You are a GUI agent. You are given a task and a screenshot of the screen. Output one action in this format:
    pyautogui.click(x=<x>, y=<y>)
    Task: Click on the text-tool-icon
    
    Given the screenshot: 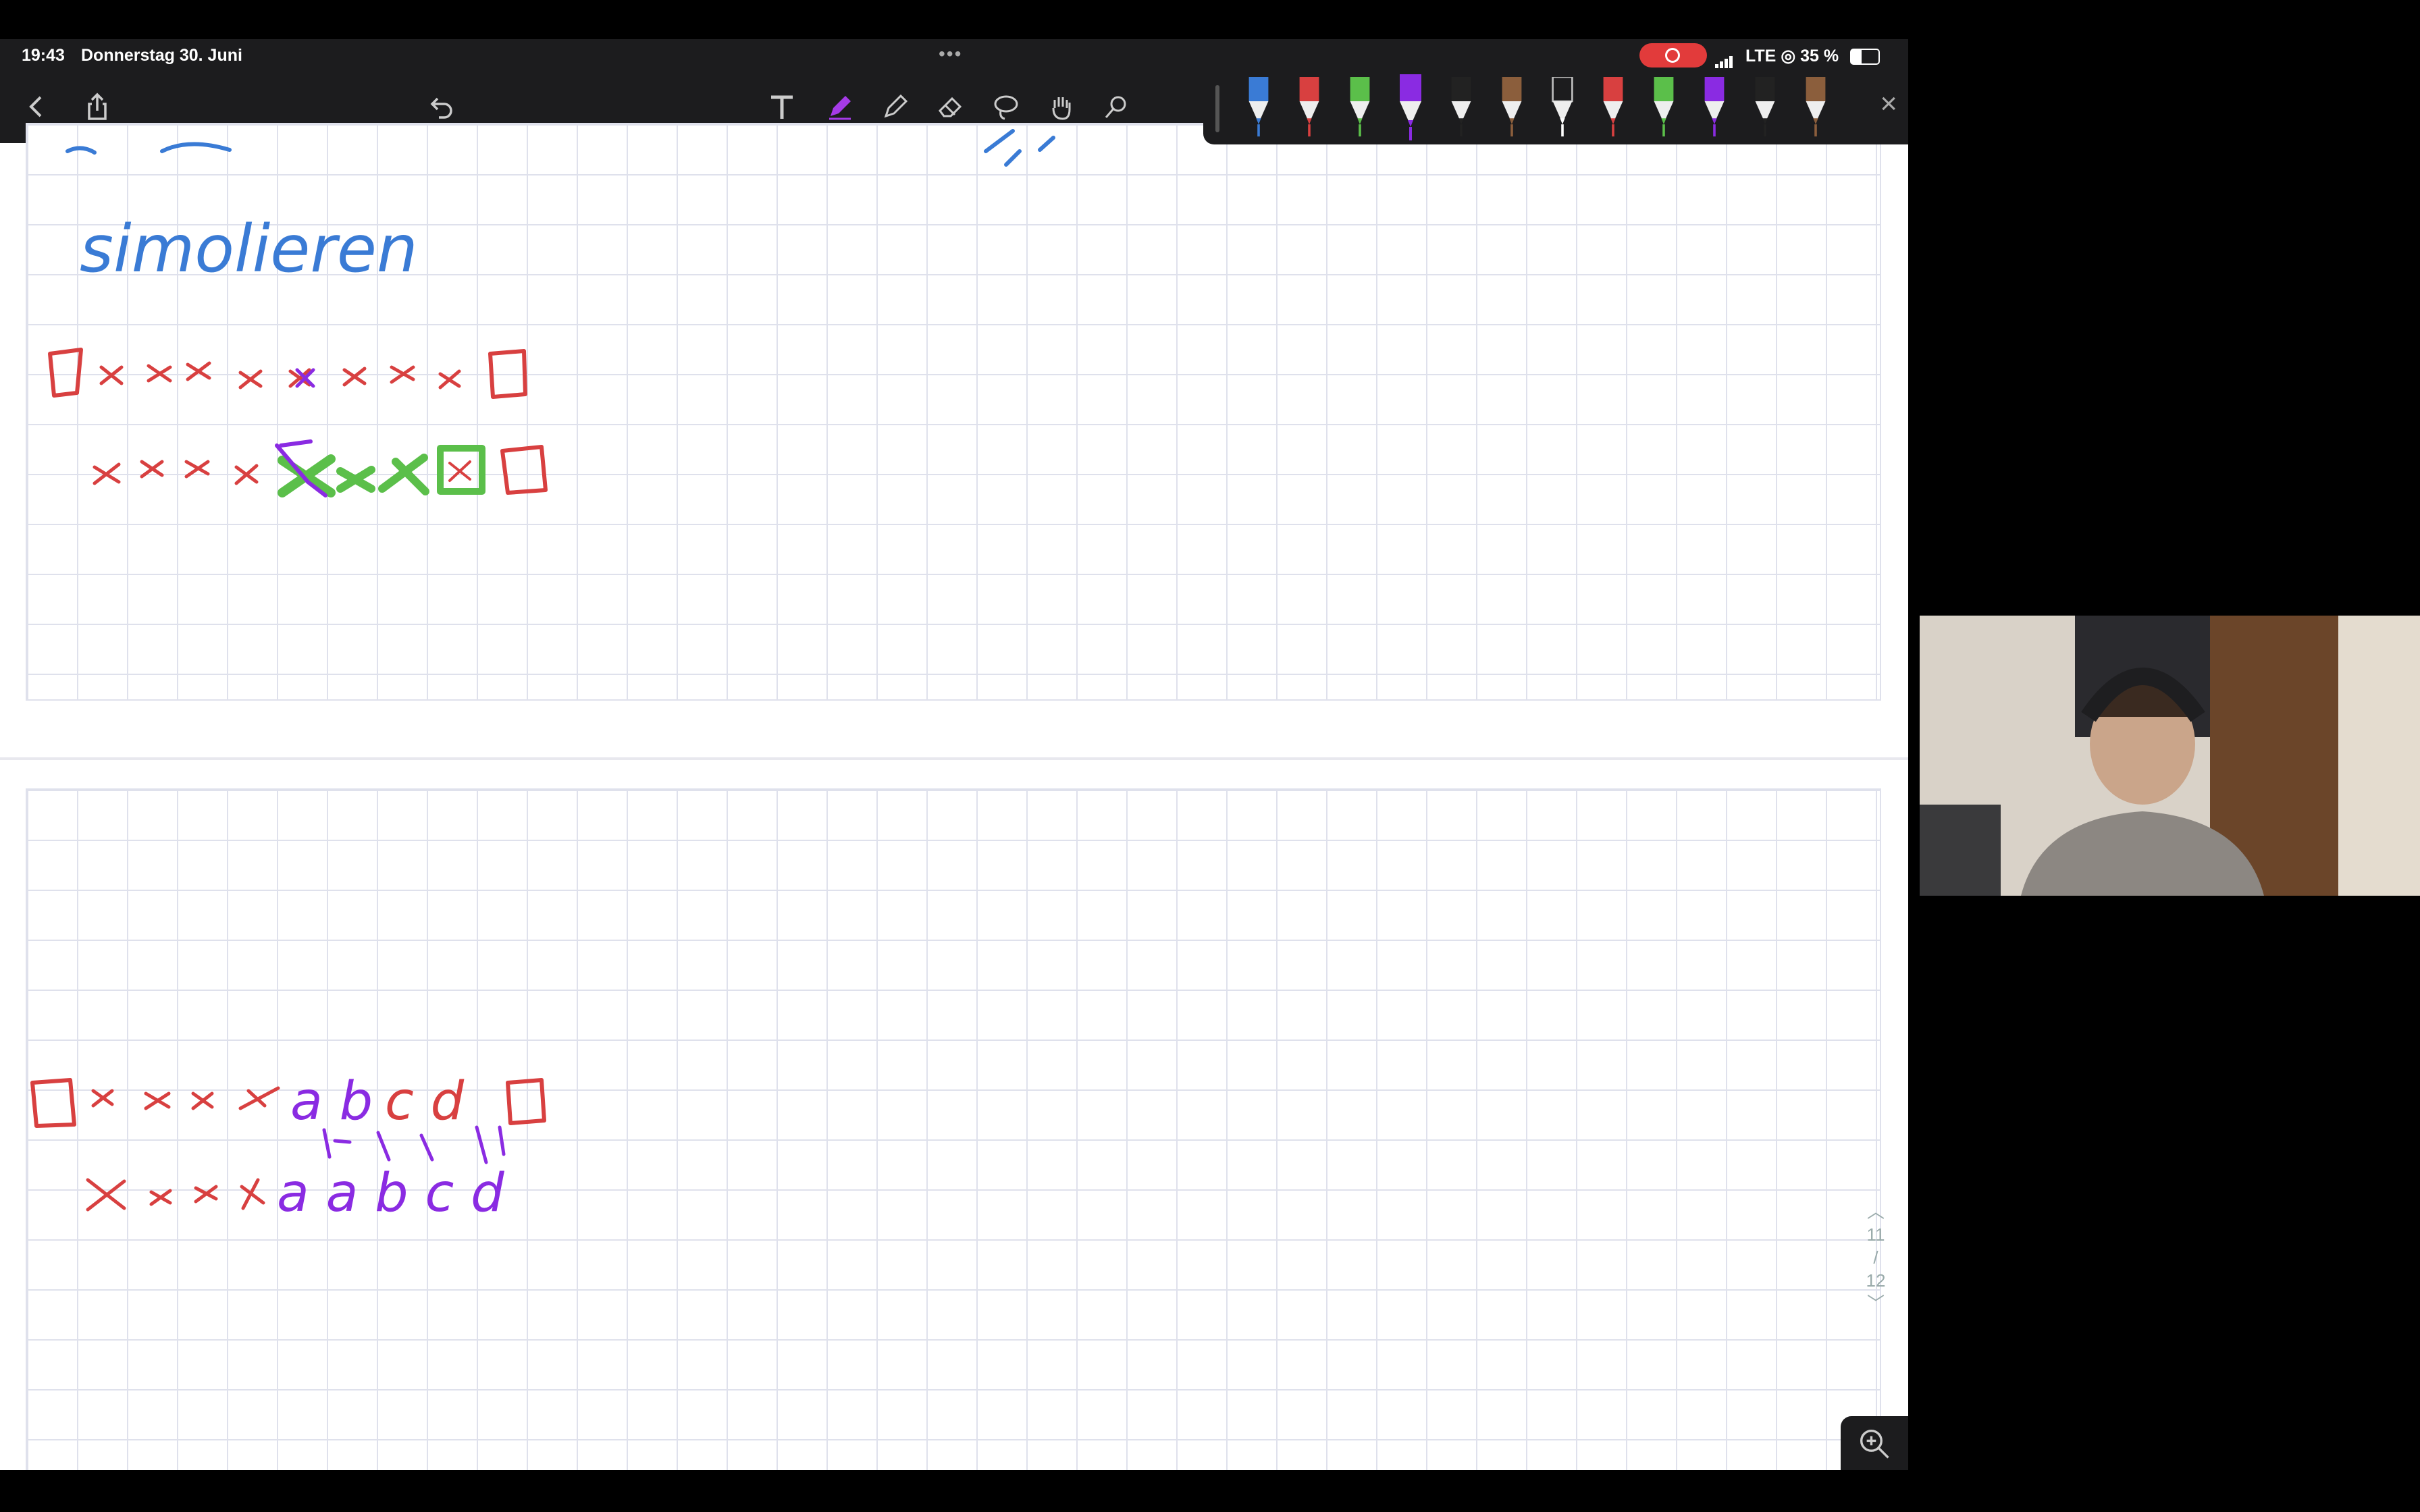 What is the action you would take?
    pyautogui.click(x=782, y=106)
    